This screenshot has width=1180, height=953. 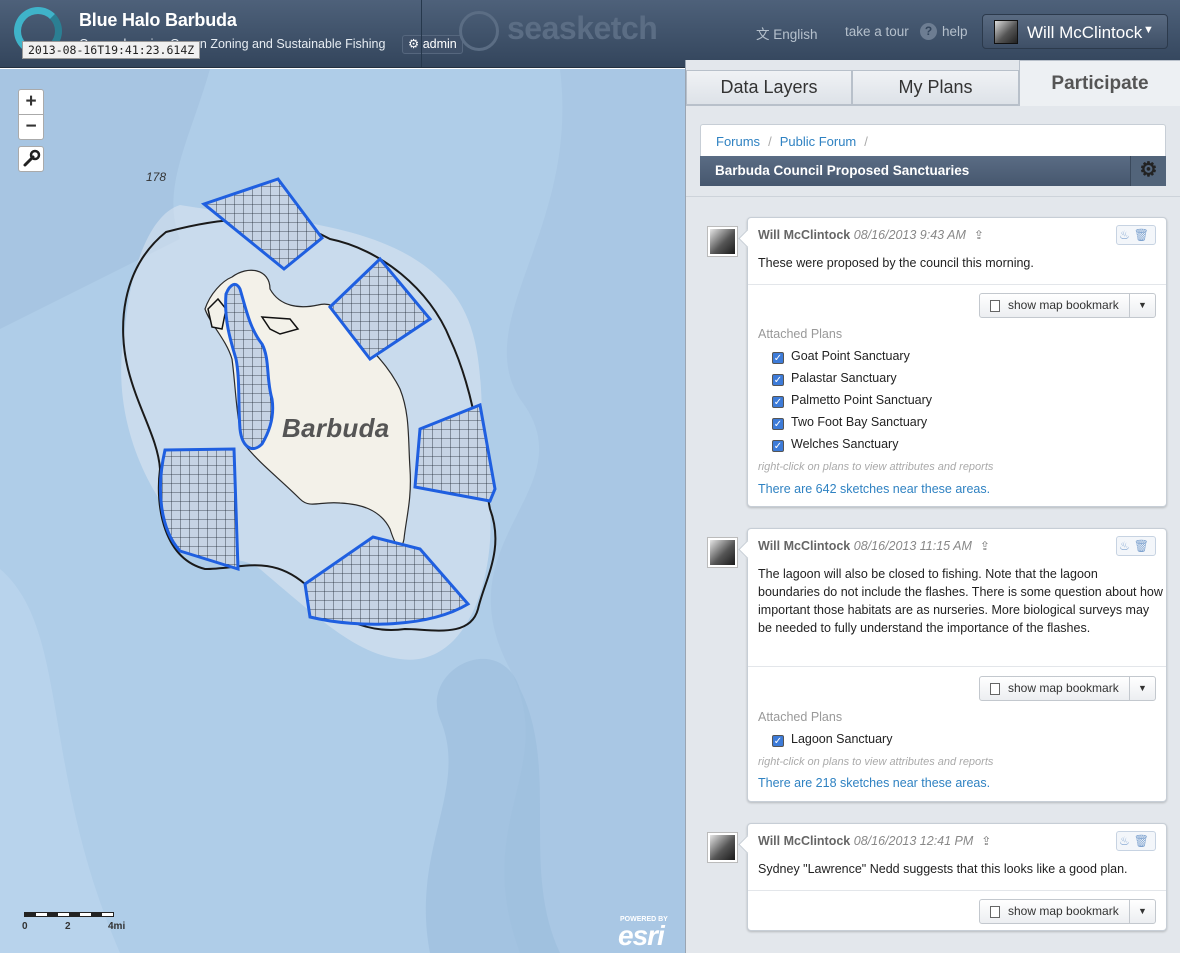 I want to click on post-time: 08/16/2013 11:15 AM, so click(x=912, y=546).